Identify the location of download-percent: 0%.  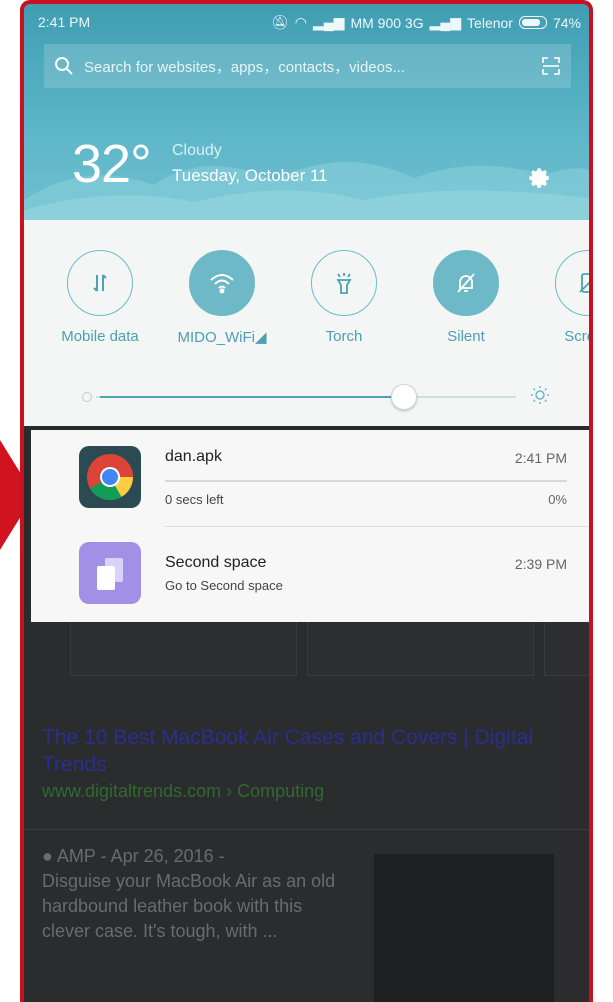
(557, 499).